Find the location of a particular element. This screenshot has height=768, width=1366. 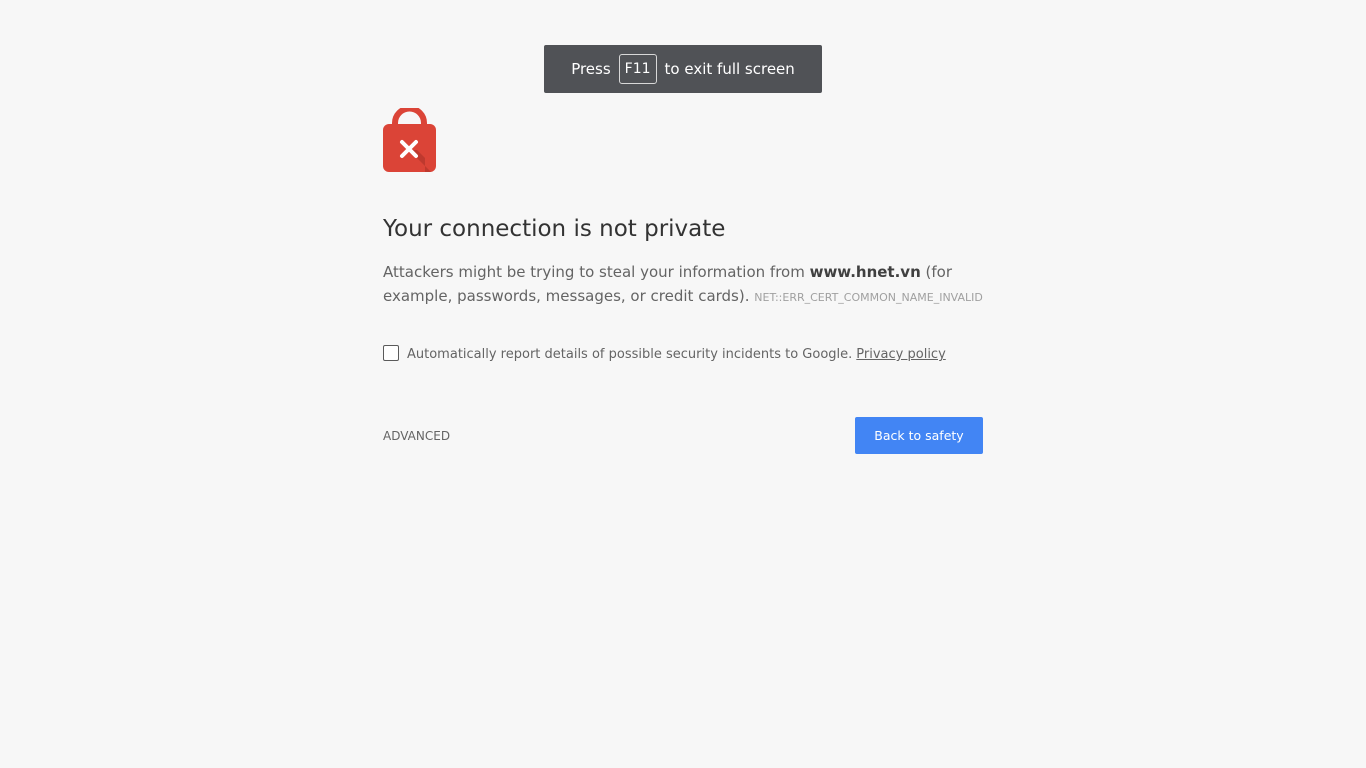

advanced-button: ADVANCED is located at coordinates (416, 436).